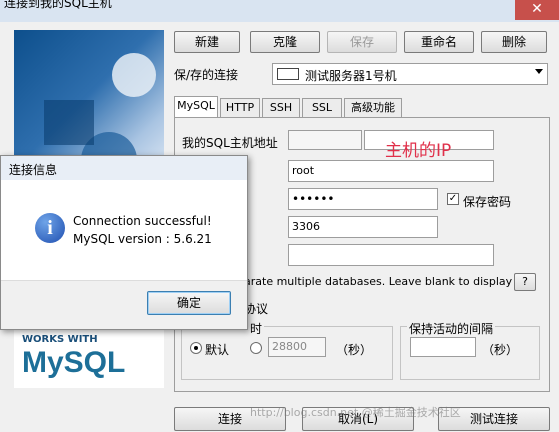  Describe the element at coordinates (322, 108) in the screenshot. I see `tab-ssl: SSL` at that location.